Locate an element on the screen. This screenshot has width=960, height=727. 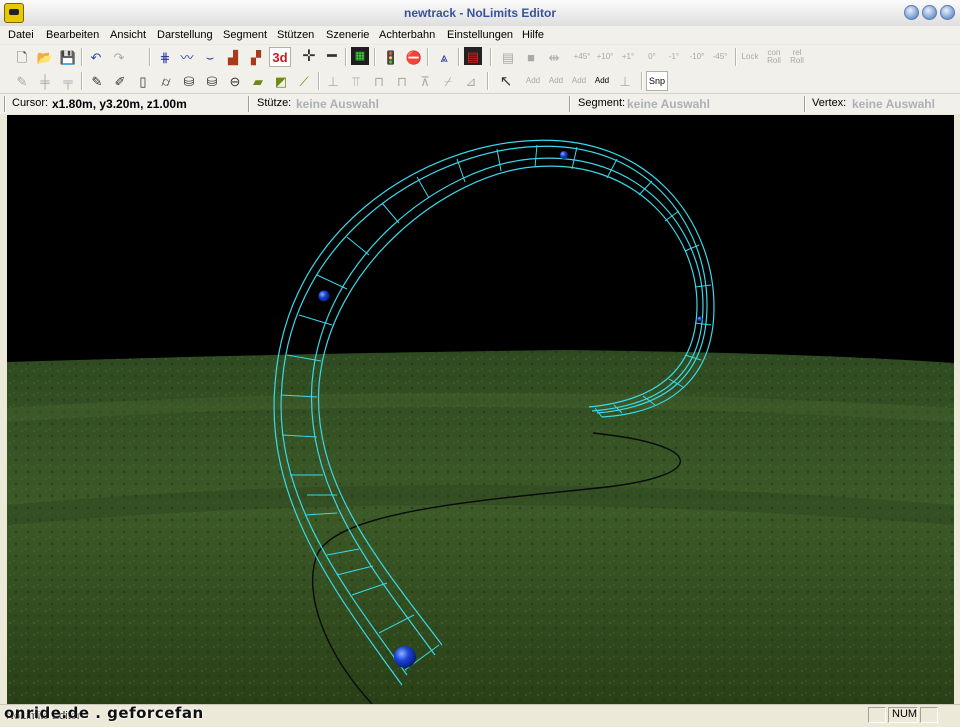
add-button-4: Add is located at coordinates (602, 81).